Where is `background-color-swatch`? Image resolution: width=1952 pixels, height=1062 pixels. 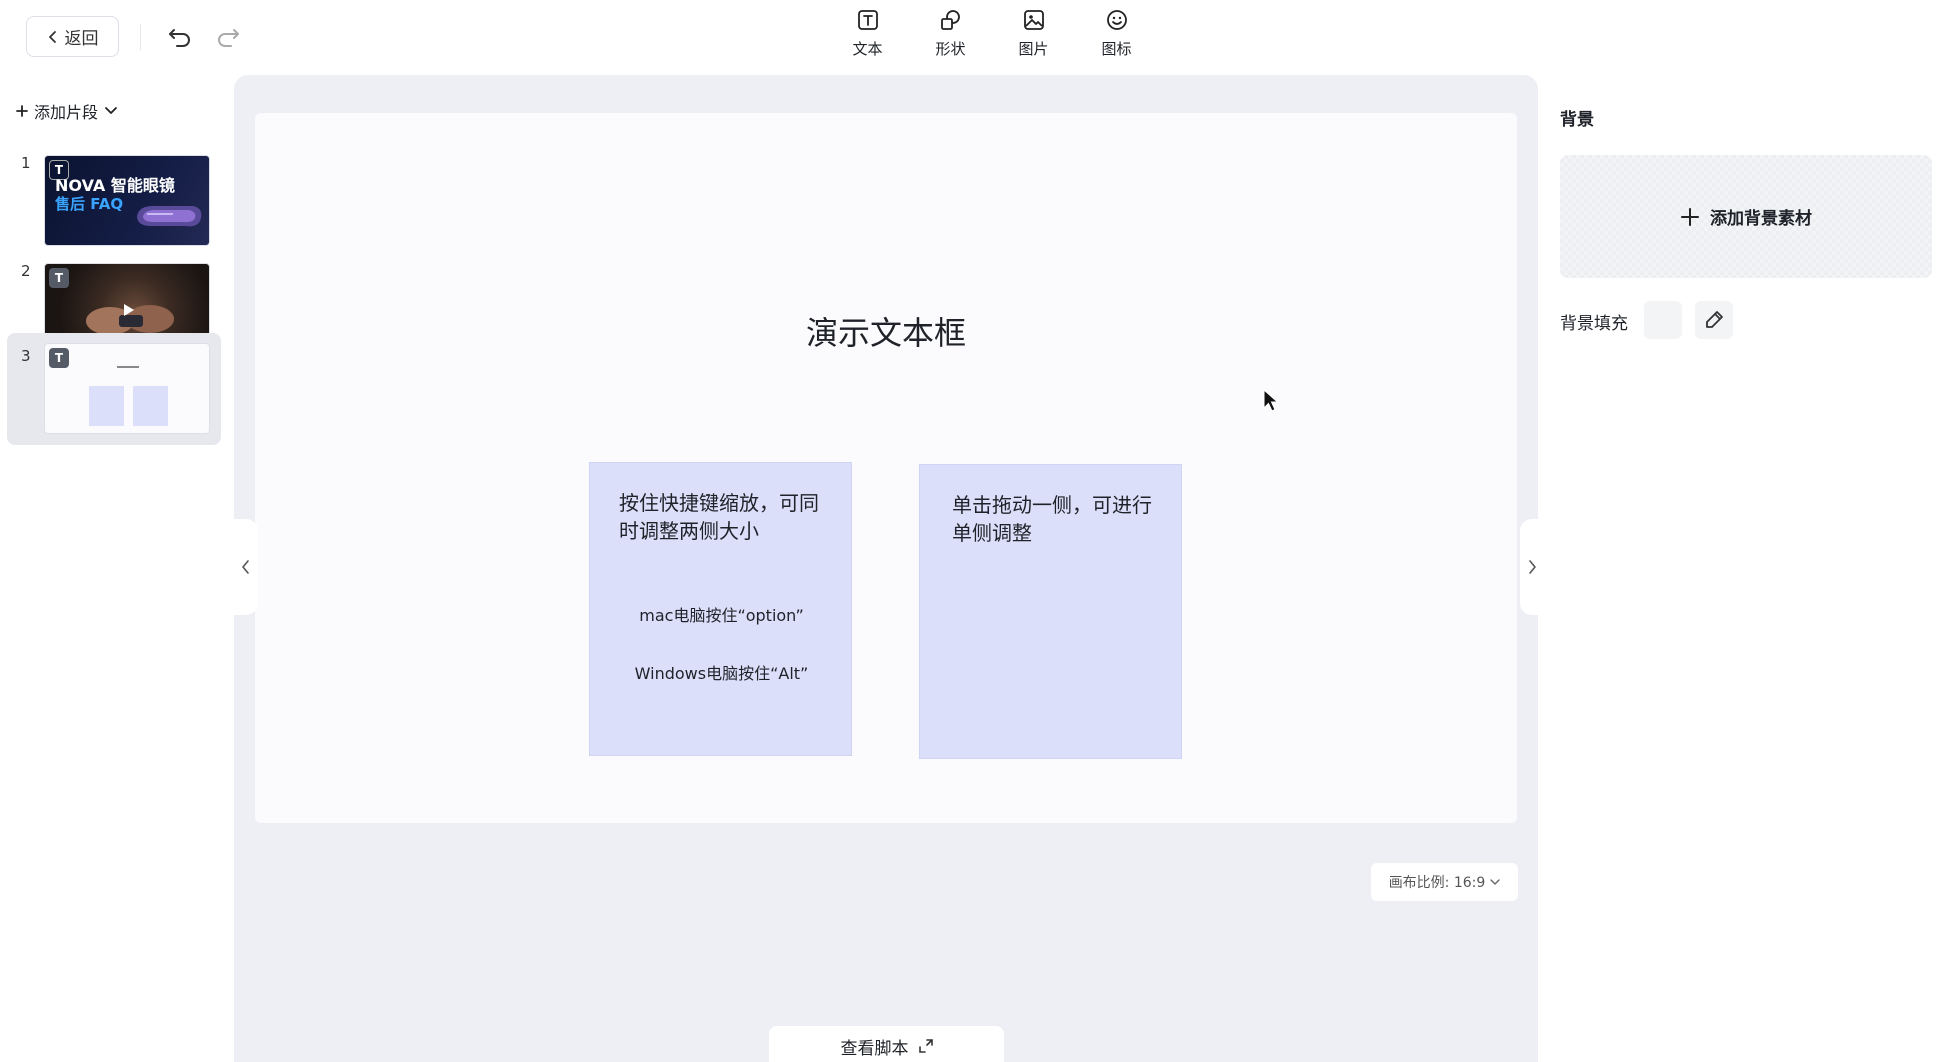 background-color-swatch is located at coordinates (1663, 320).